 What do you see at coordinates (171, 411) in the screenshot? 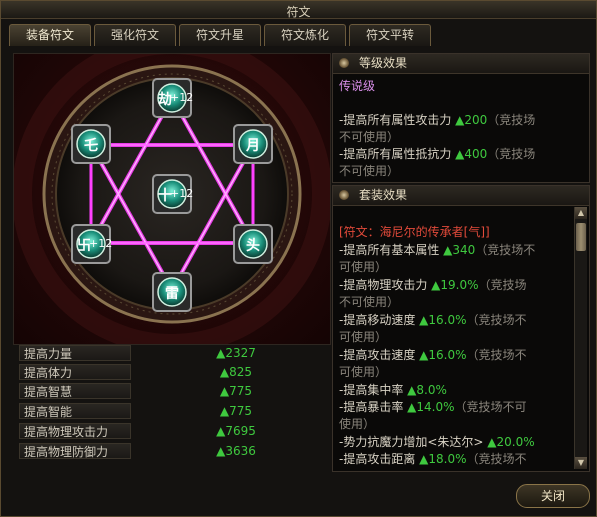
I see `stat-row: 提高智能 ▲775` at bounding box center [171, 411].